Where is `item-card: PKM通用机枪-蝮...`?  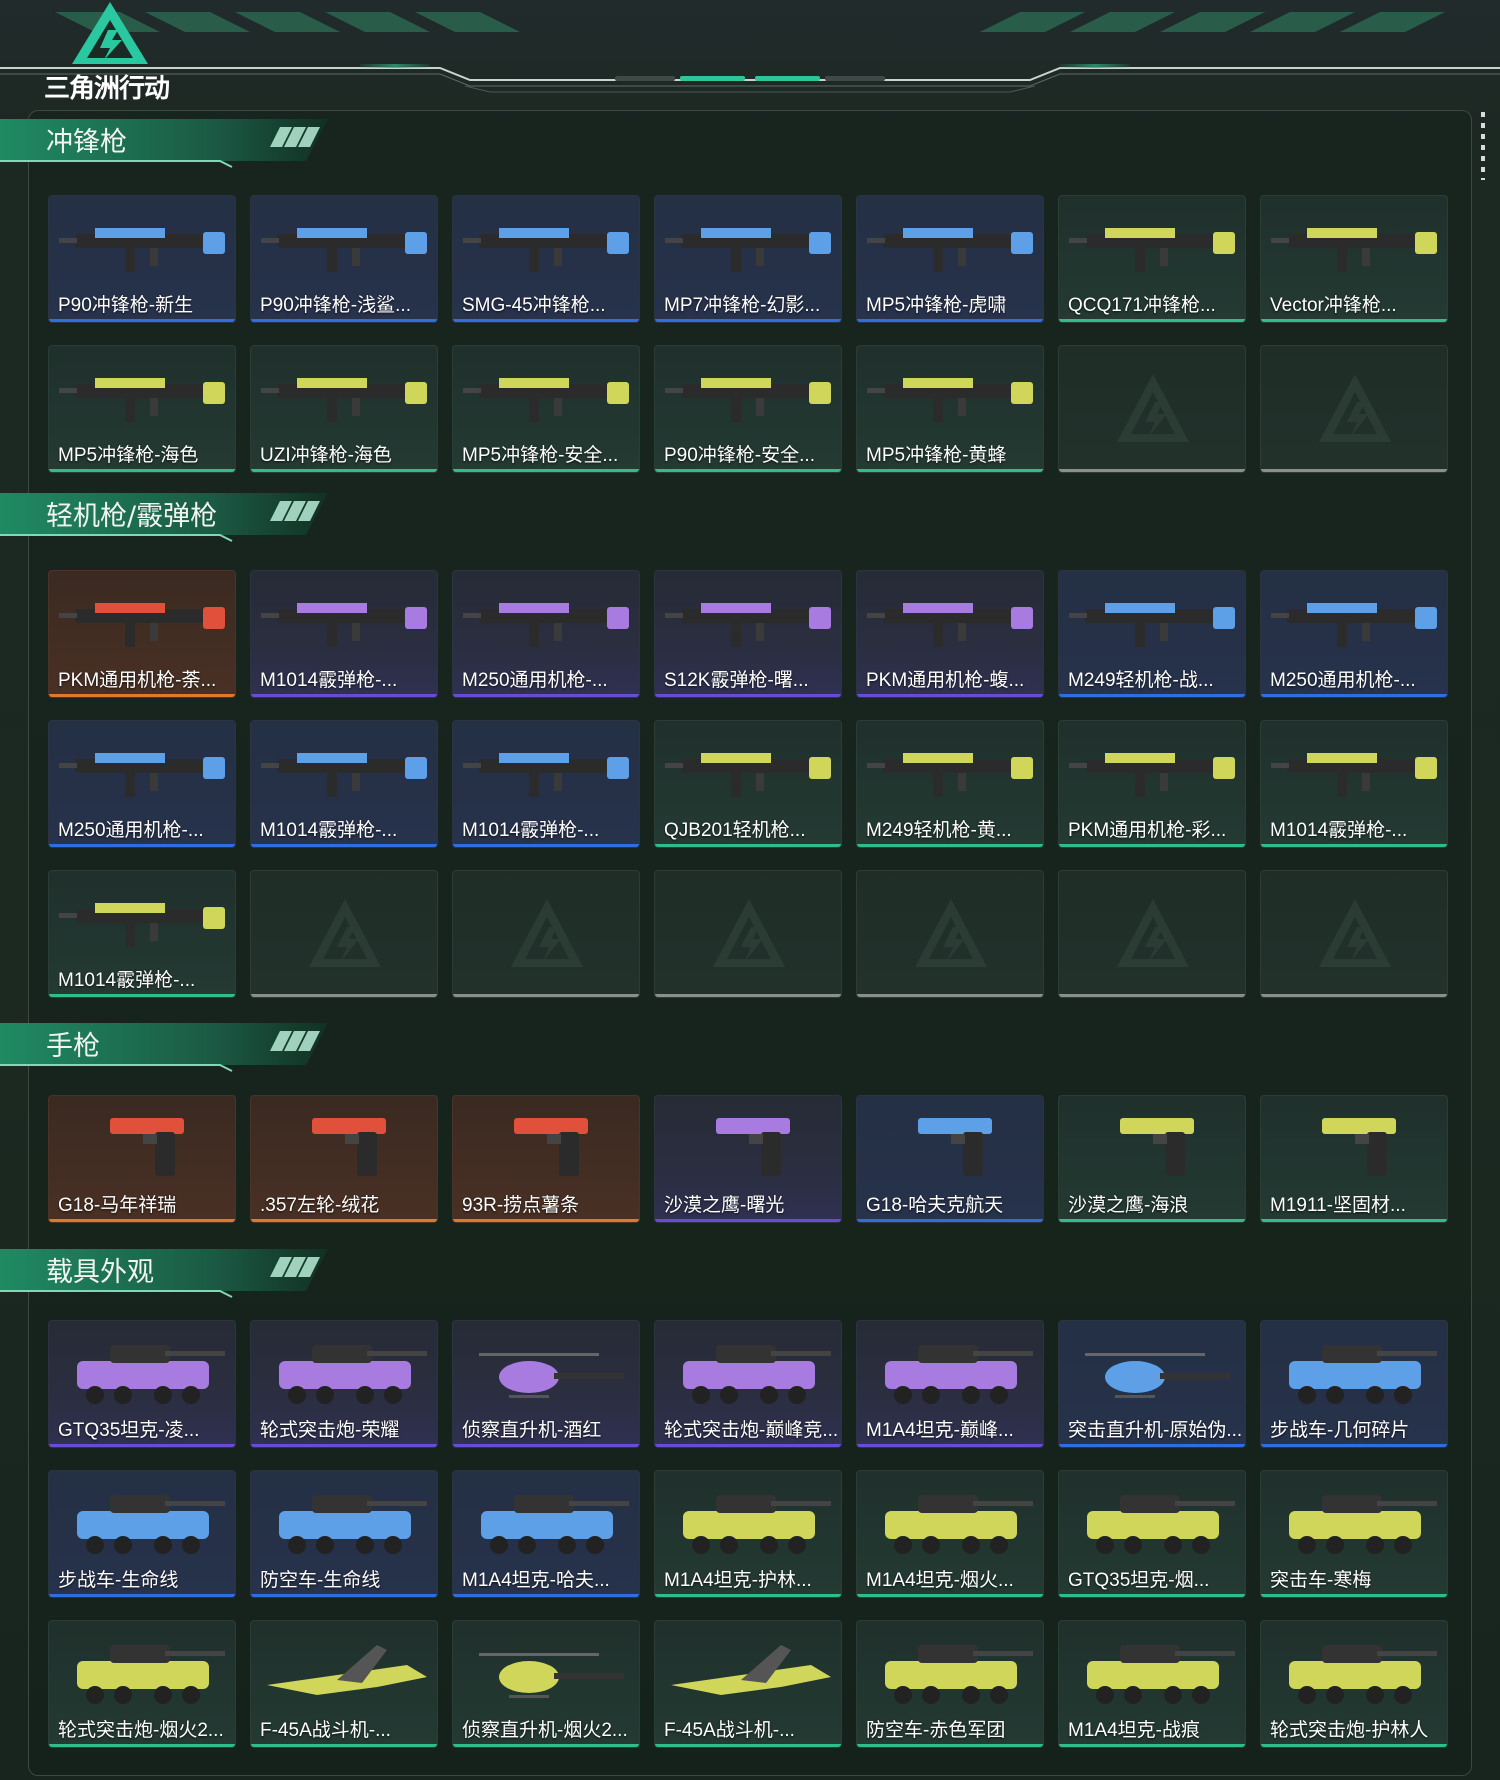 item-card: PKM通用机枪-蝮... is located at coordinates (950, 634).